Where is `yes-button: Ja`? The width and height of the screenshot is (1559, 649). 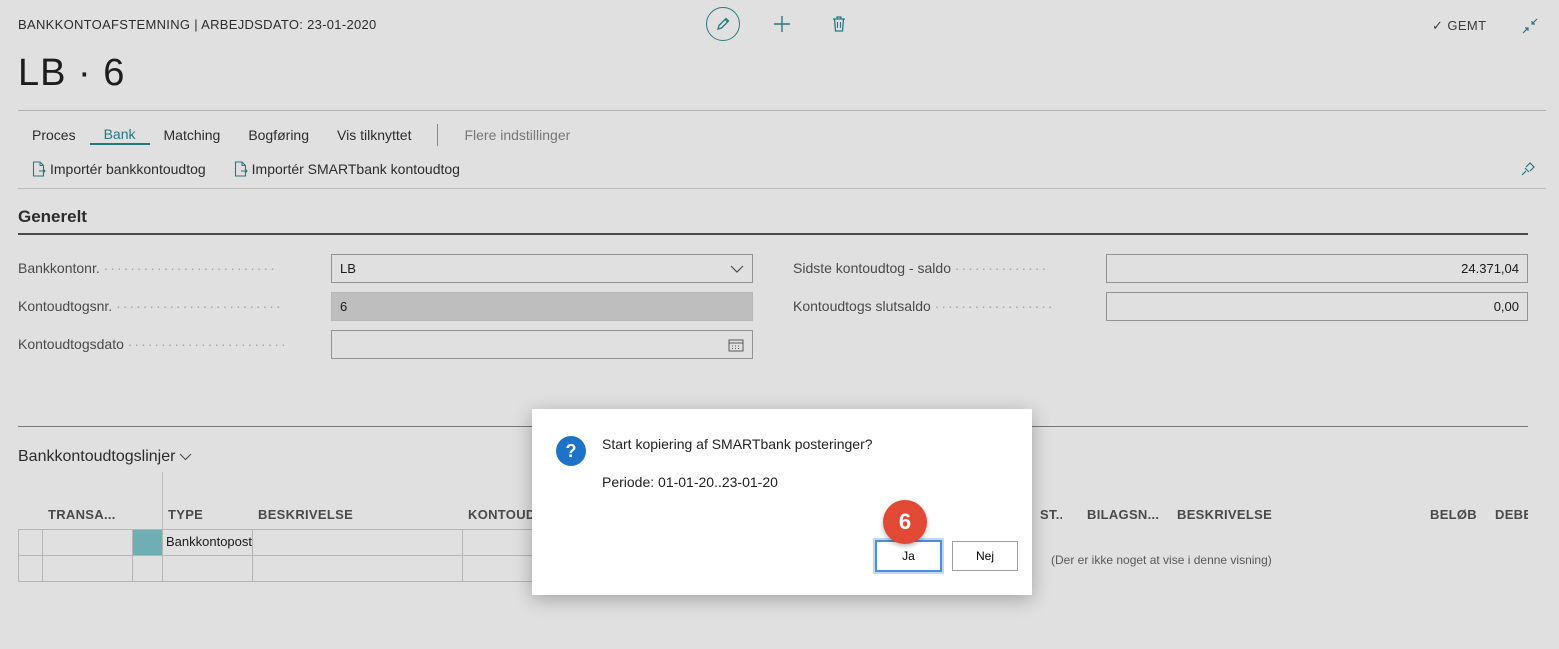
yes-button: Ja is located at coordinates (908, 556).